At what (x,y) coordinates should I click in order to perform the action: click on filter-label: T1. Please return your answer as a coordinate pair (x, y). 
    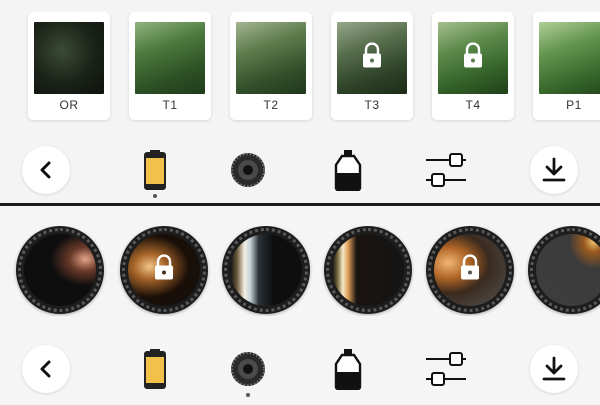
    Looking at the image, I should click on (170, 105).